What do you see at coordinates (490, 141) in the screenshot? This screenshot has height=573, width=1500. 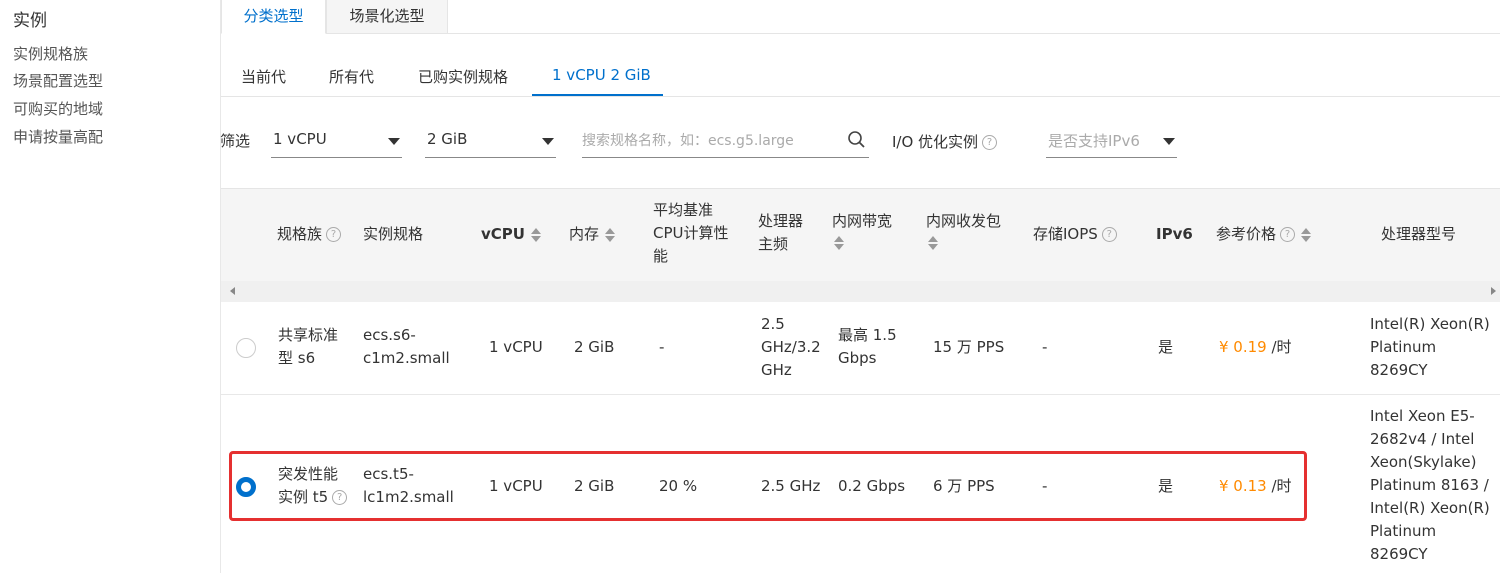 I see `memory-select: 2 GiB` at bounding box center [490, 141].